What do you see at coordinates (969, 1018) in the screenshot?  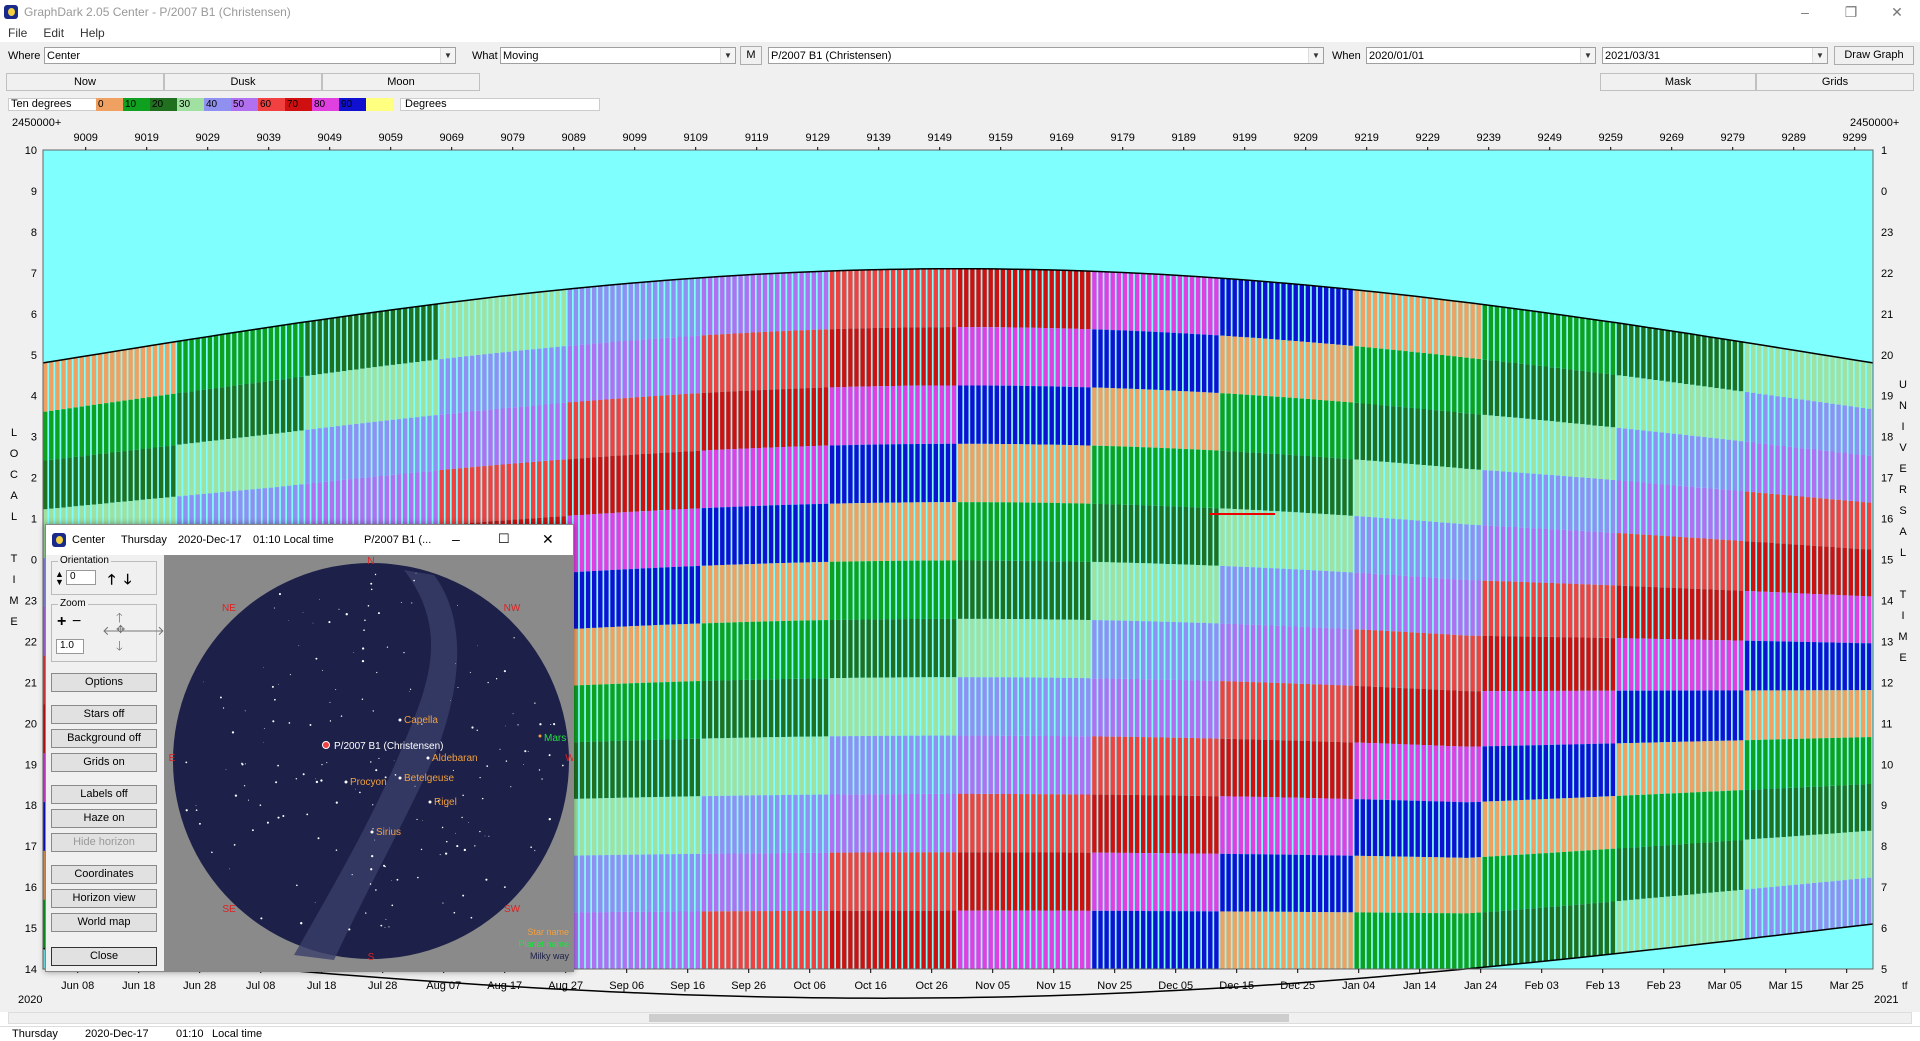 I see `scrollbar-thumb` at bounding box center [969, 1018].